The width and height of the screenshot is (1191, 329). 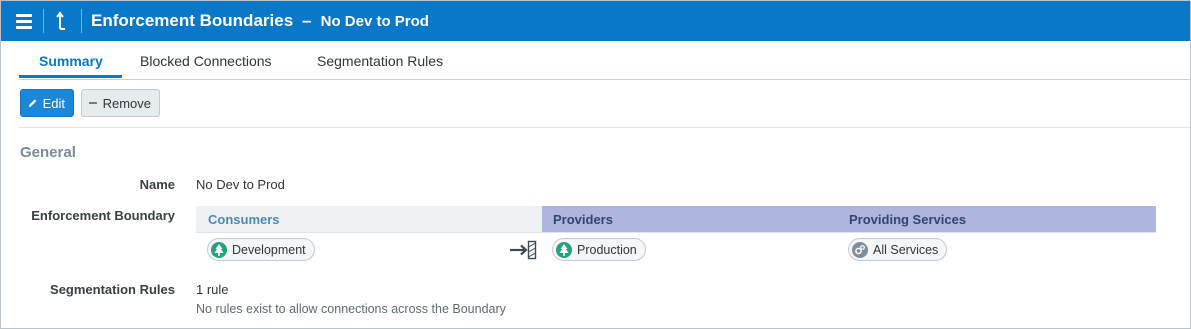 I want to click on remove-button-label: Remove, so click(x=126, y=103).